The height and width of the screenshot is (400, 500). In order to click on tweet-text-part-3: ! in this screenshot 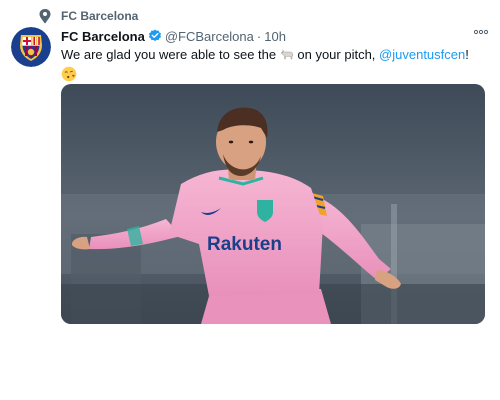, I will do `click(467, 54)`.